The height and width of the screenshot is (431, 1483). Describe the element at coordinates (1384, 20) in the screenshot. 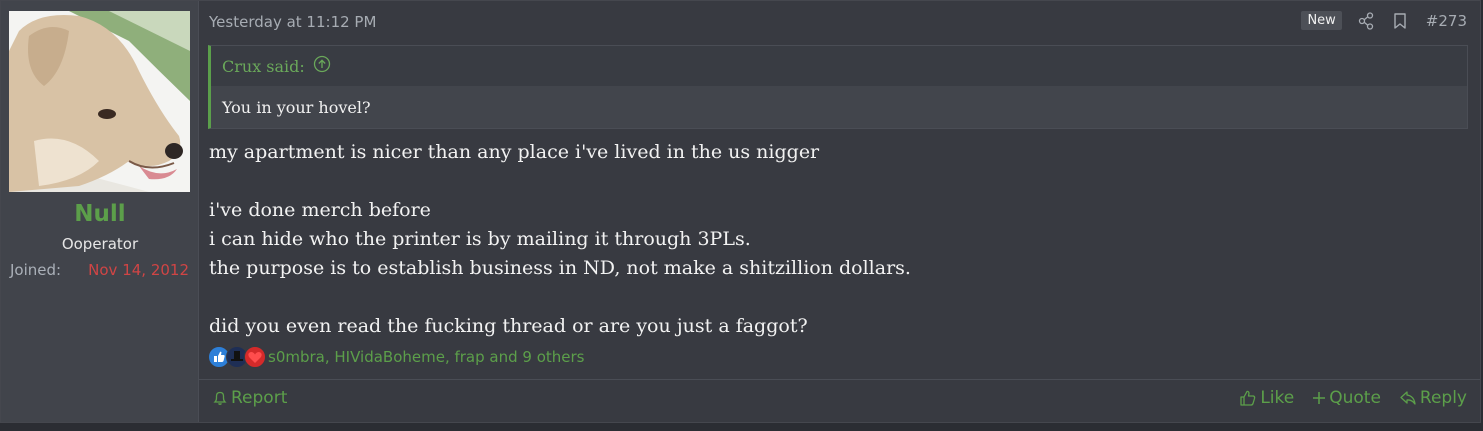

I see `post-header-actions: New #273` at that location.